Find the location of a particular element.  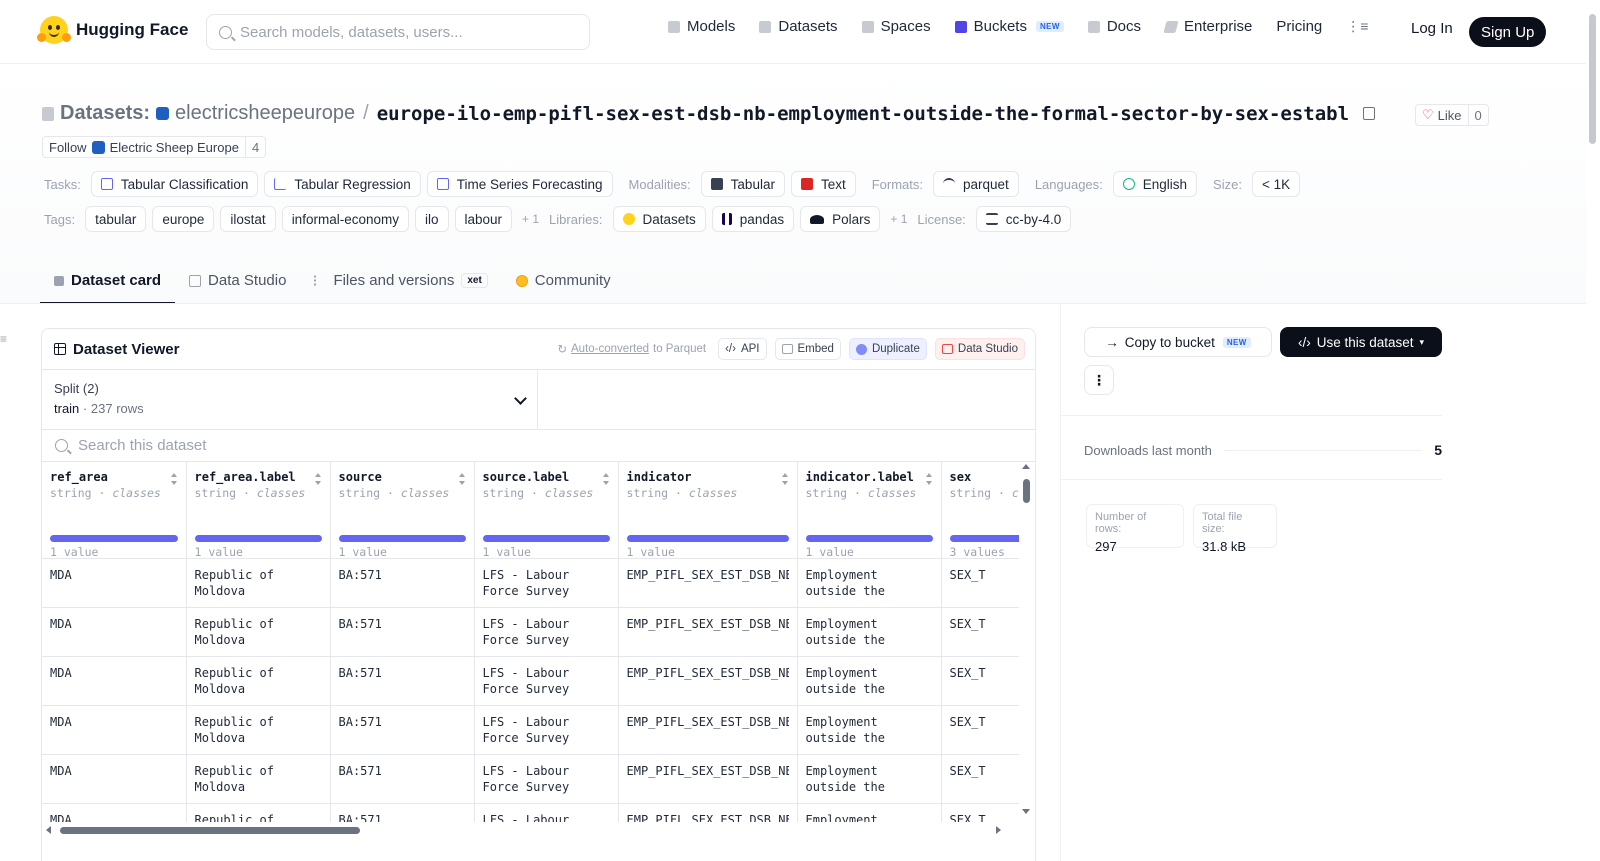

modality-chip: Text is located at coordinates (823, 184).